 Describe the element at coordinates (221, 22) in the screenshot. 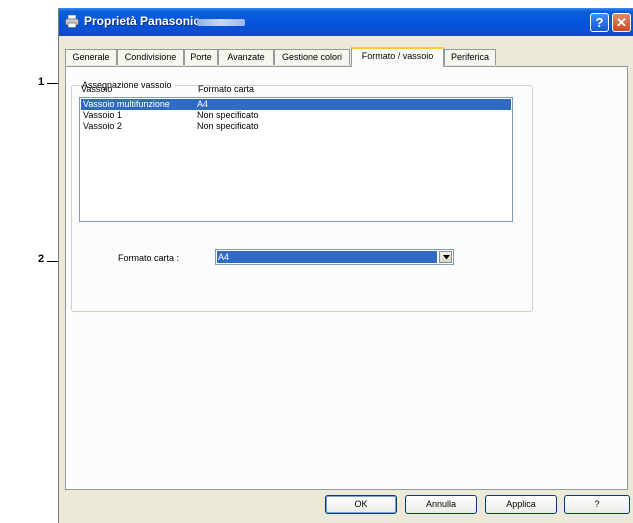

I see `redacted-model-name` at that location.